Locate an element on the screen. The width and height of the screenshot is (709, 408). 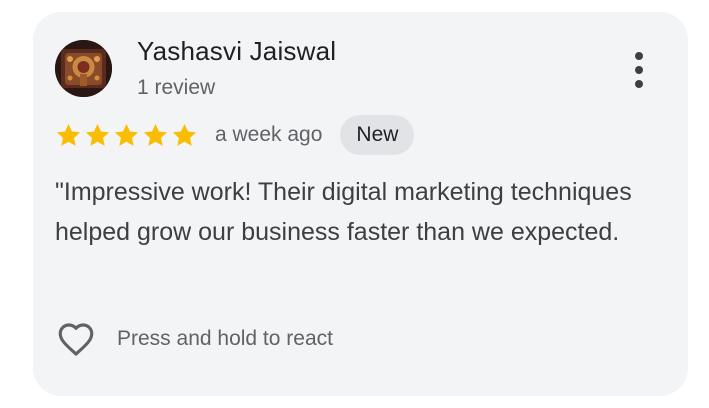
react-row: Press and hold to react is located at coordinates (194, 339).